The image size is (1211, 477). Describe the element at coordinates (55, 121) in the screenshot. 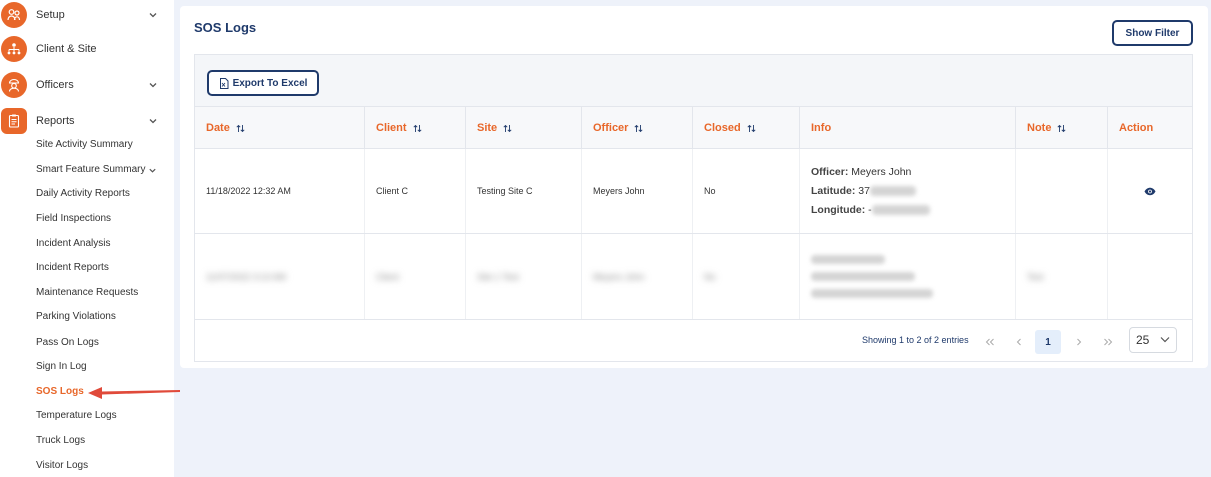

I see `sidebar-item-label: Reports` at that location.